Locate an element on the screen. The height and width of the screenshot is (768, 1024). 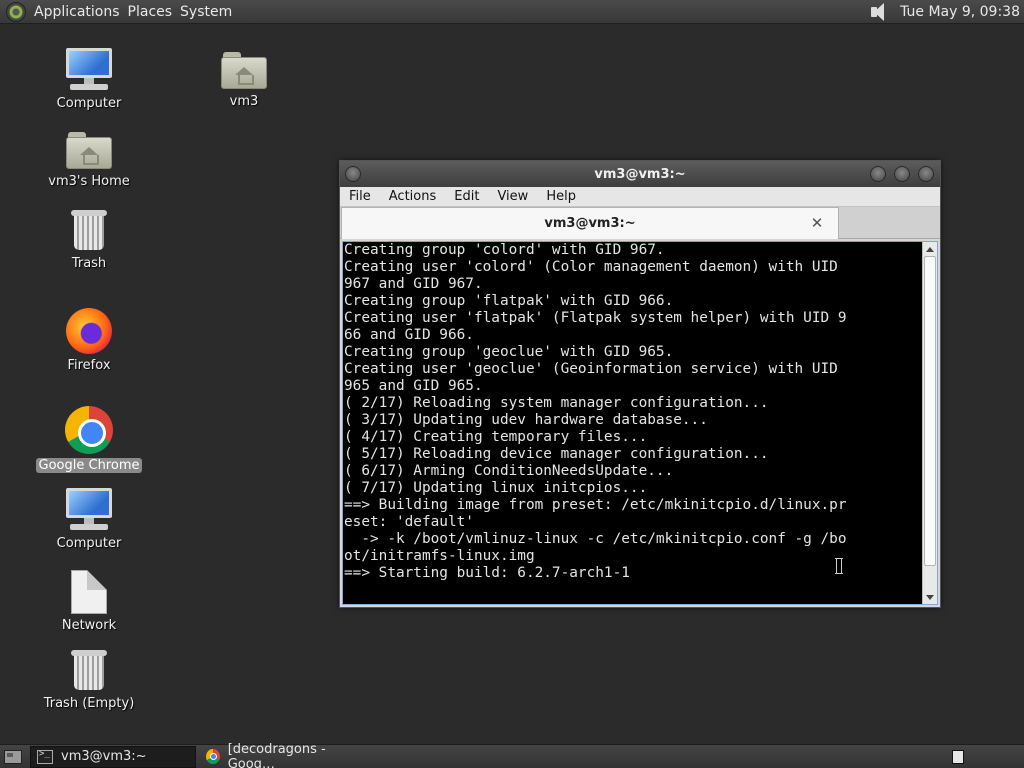
desktop-icon-home: vm3's Home is located at coordinates (89, 159).